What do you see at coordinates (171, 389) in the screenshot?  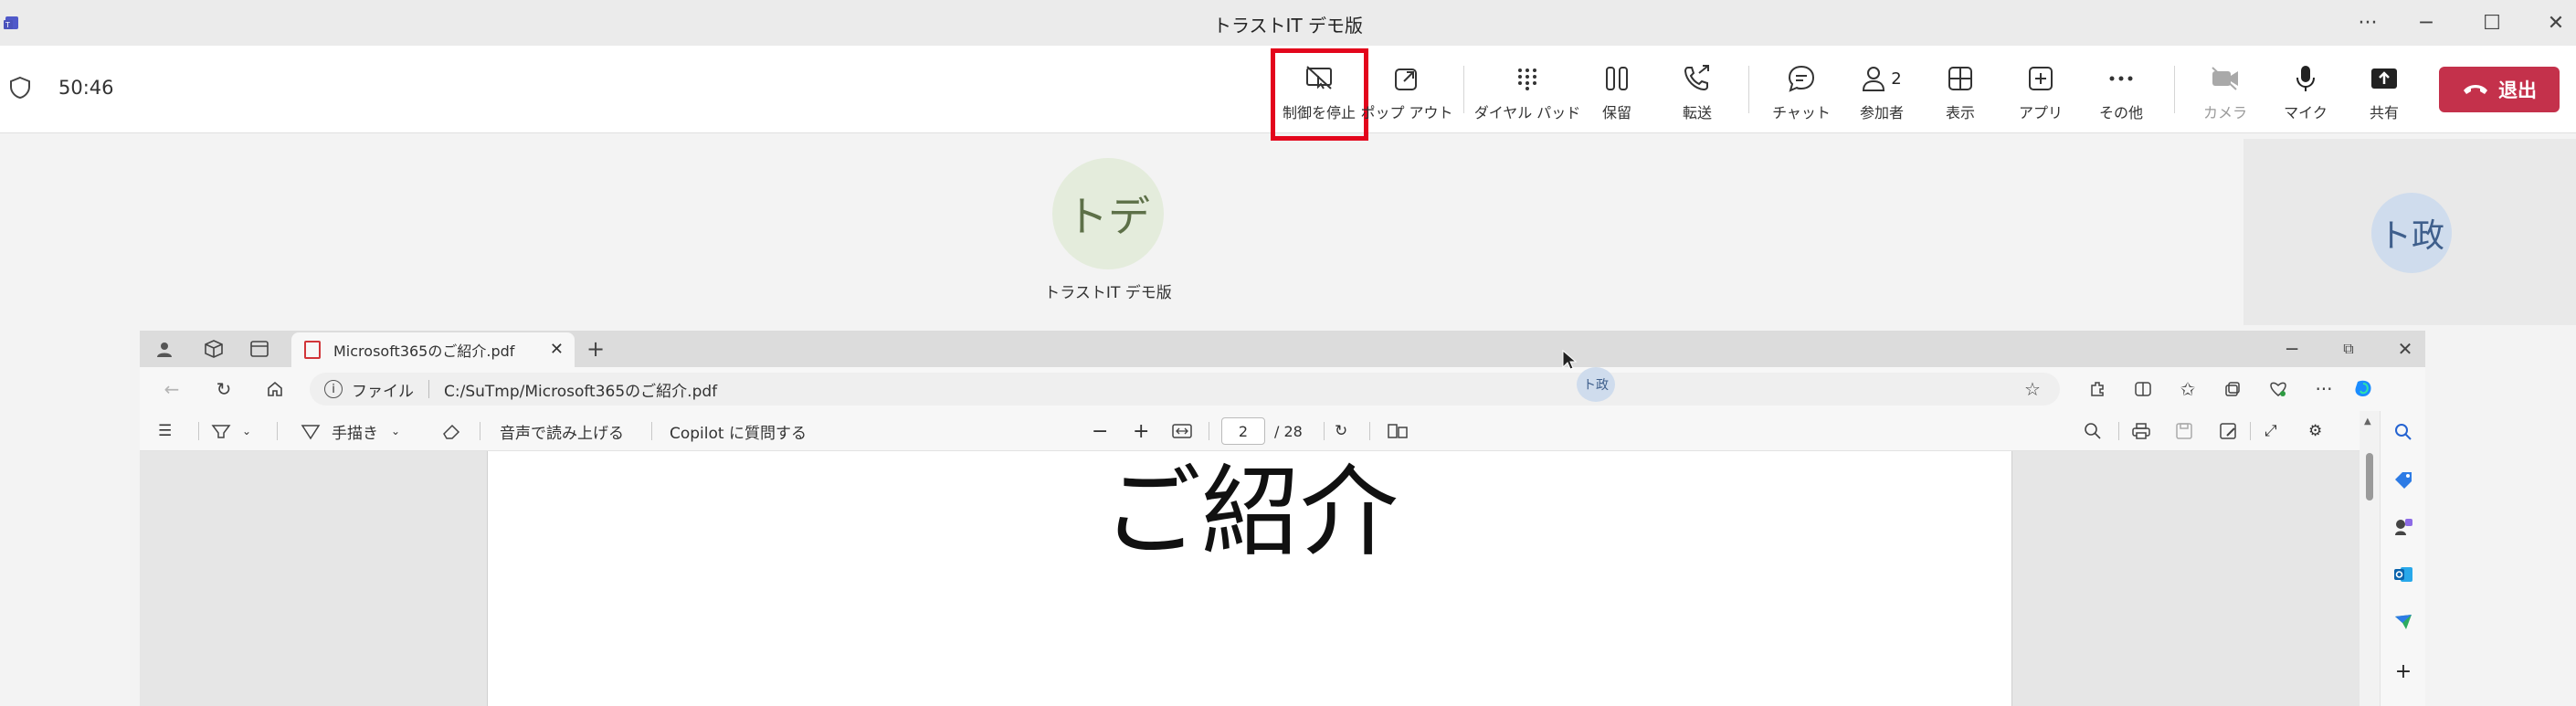 I see `back-icon: ←` at bounding box center [171, 389].